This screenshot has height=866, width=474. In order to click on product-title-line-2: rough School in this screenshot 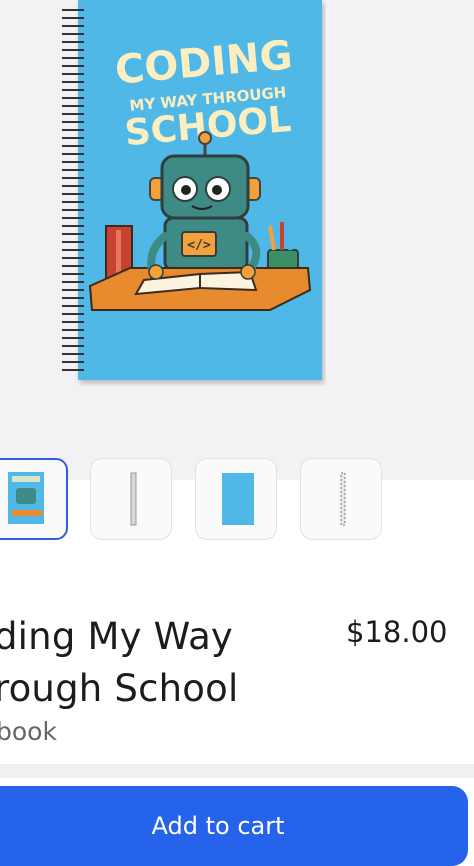, I will do `click(119, 688)`.